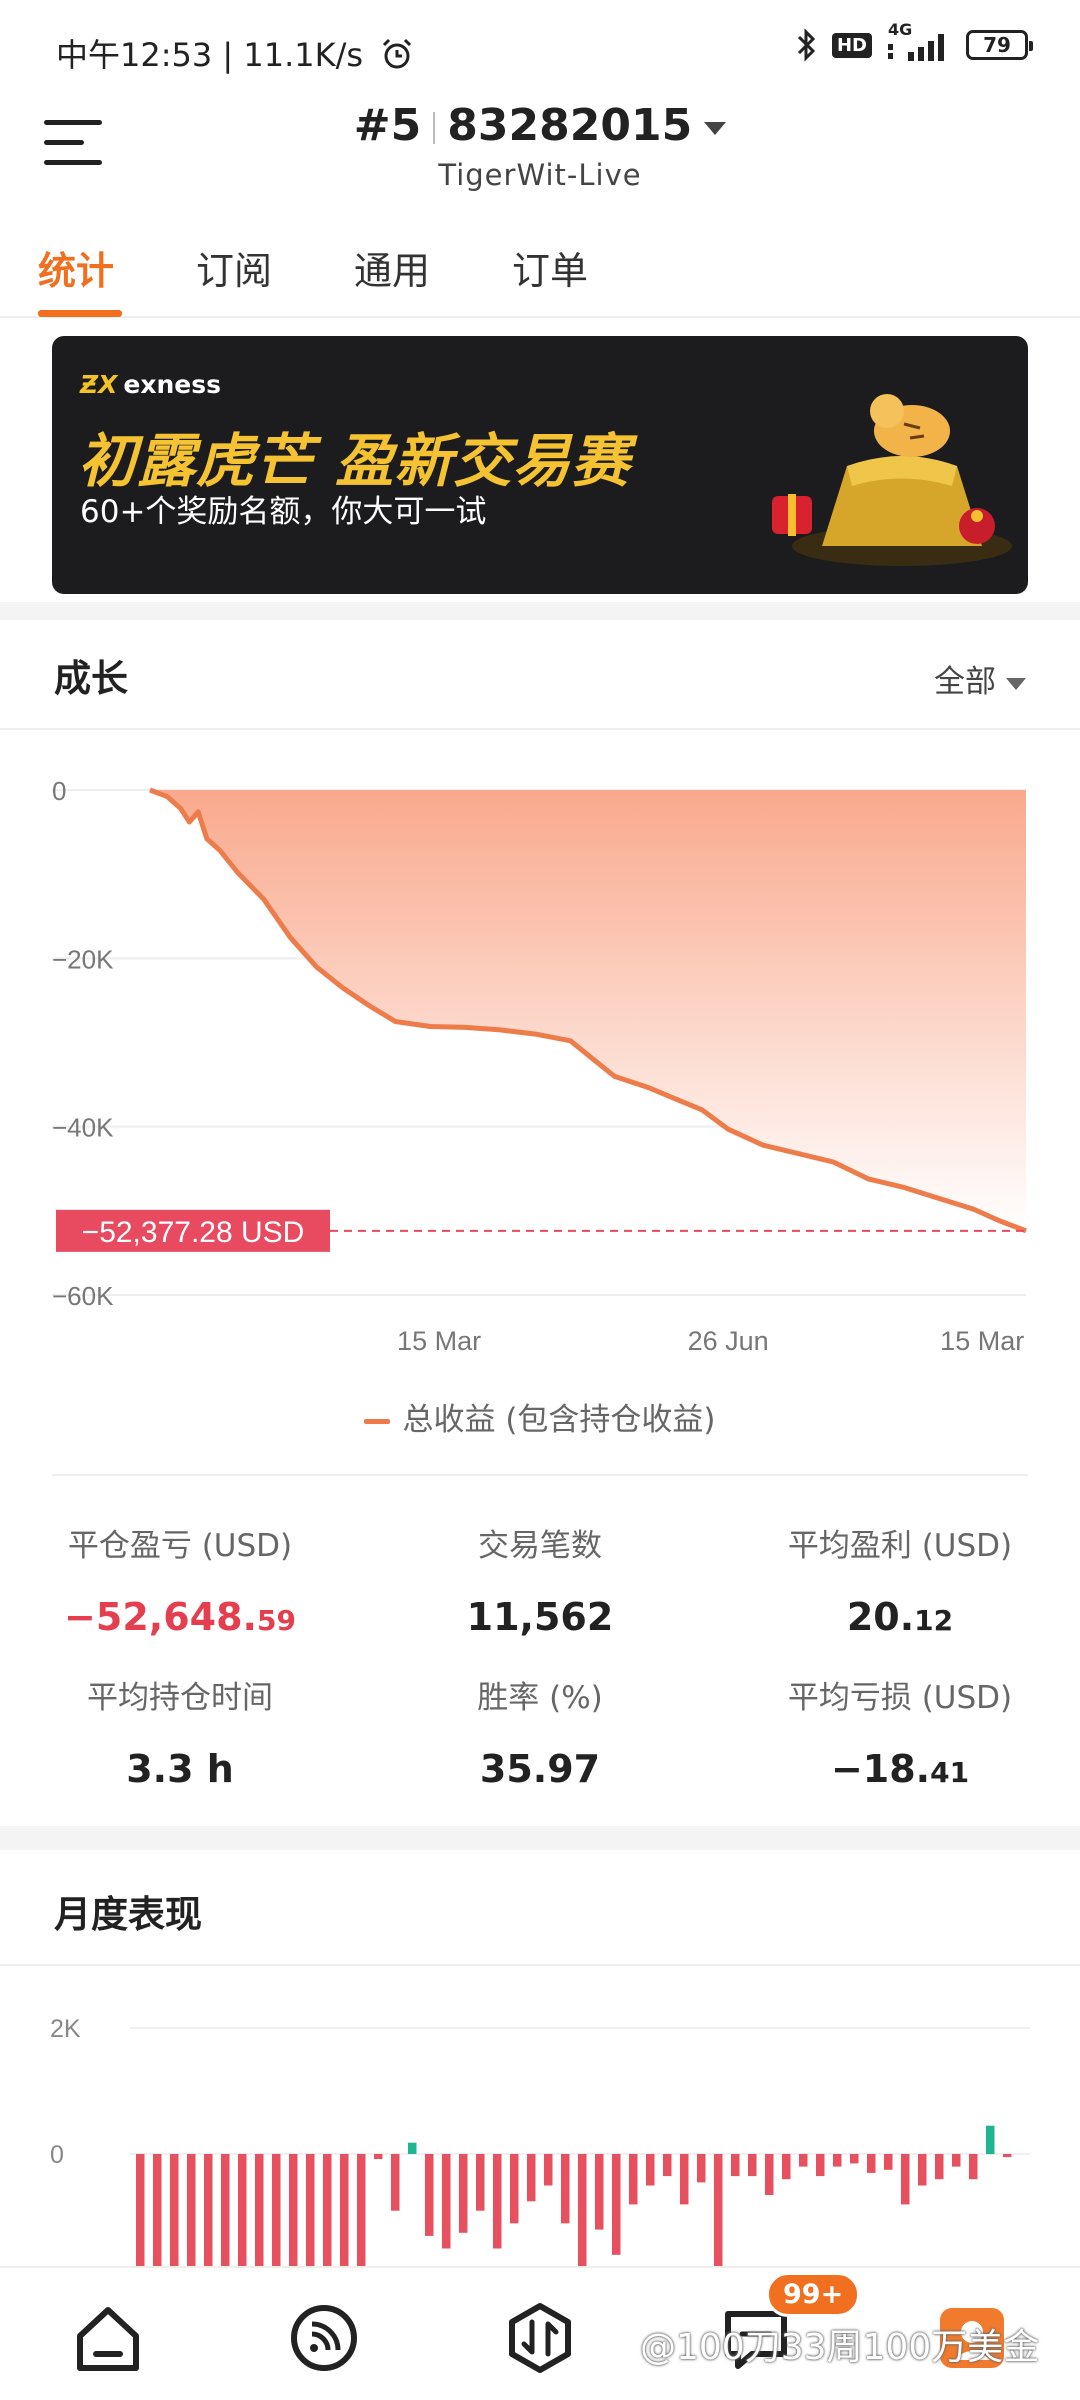 Image resolution: width=1080 pixels, height=2400 pixels. I want to click on home-icon, so click(108, 2338).